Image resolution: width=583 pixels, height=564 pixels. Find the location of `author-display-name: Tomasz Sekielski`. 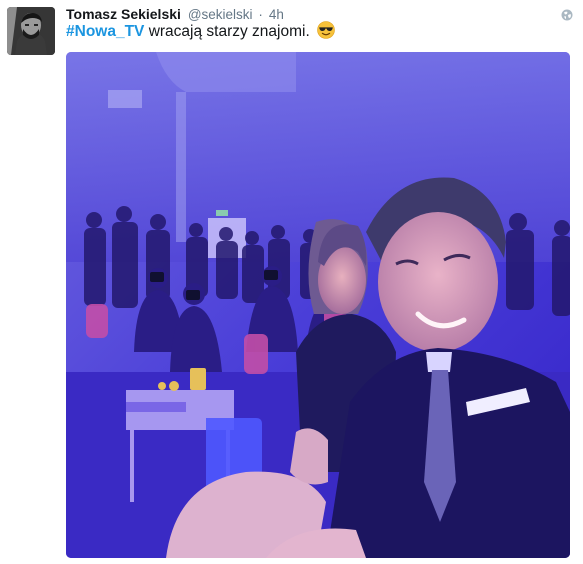

author-display-name: Tomasz Sekielski is located at coordinates (123, 14).